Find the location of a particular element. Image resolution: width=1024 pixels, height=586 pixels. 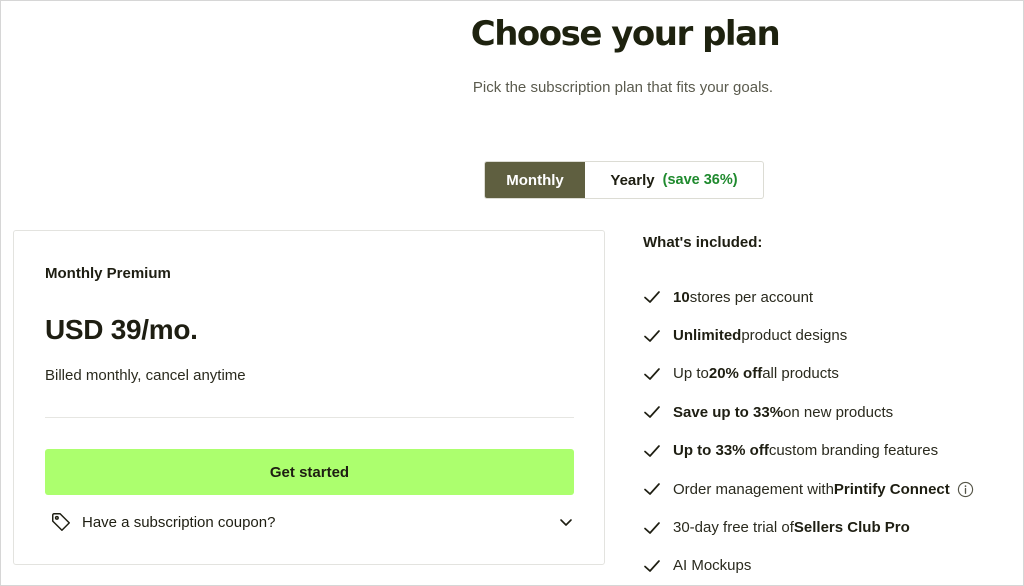

chevron-down-icon is located at coordinates (566, 522).